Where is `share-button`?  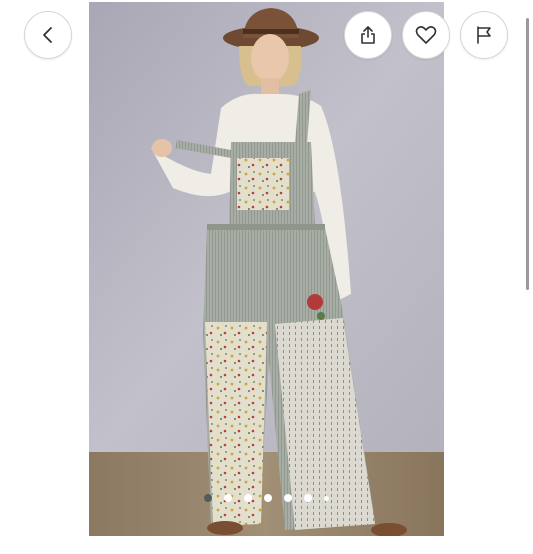 share-button is located at coordinates (368, 35).